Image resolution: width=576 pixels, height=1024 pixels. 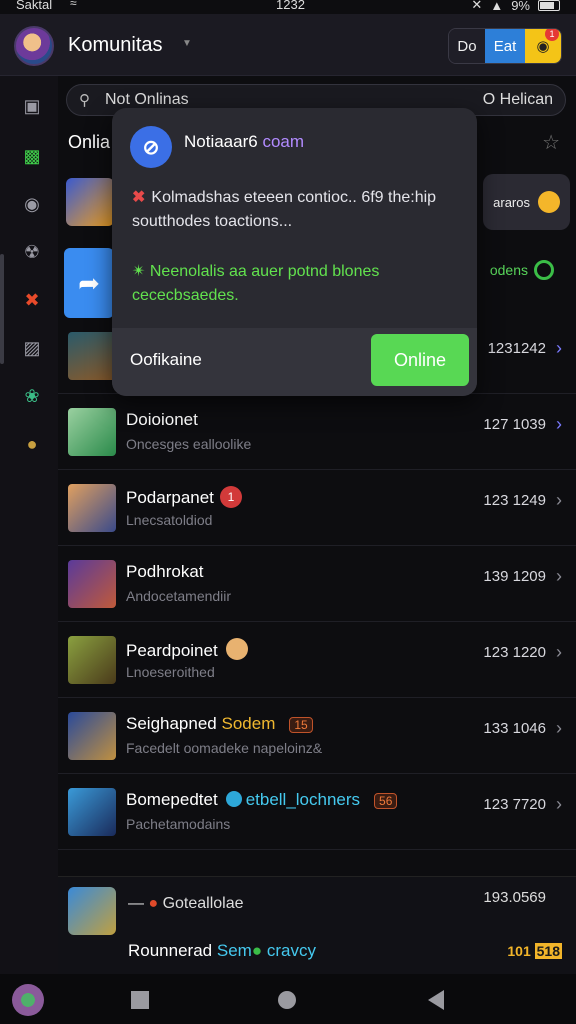 I want to click on home-icon, so click(x=287, y=1000).